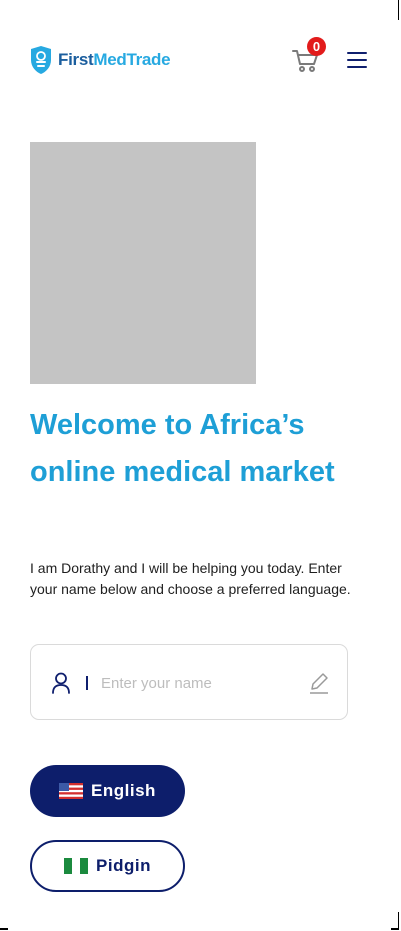 The image size is (401, 931). I want to click on logo-medtrade: MedTrade, so click(132, 59).